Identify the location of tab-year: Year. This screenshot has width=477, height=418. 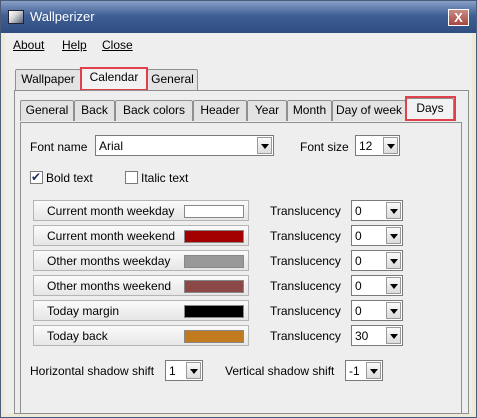
(267, 110).